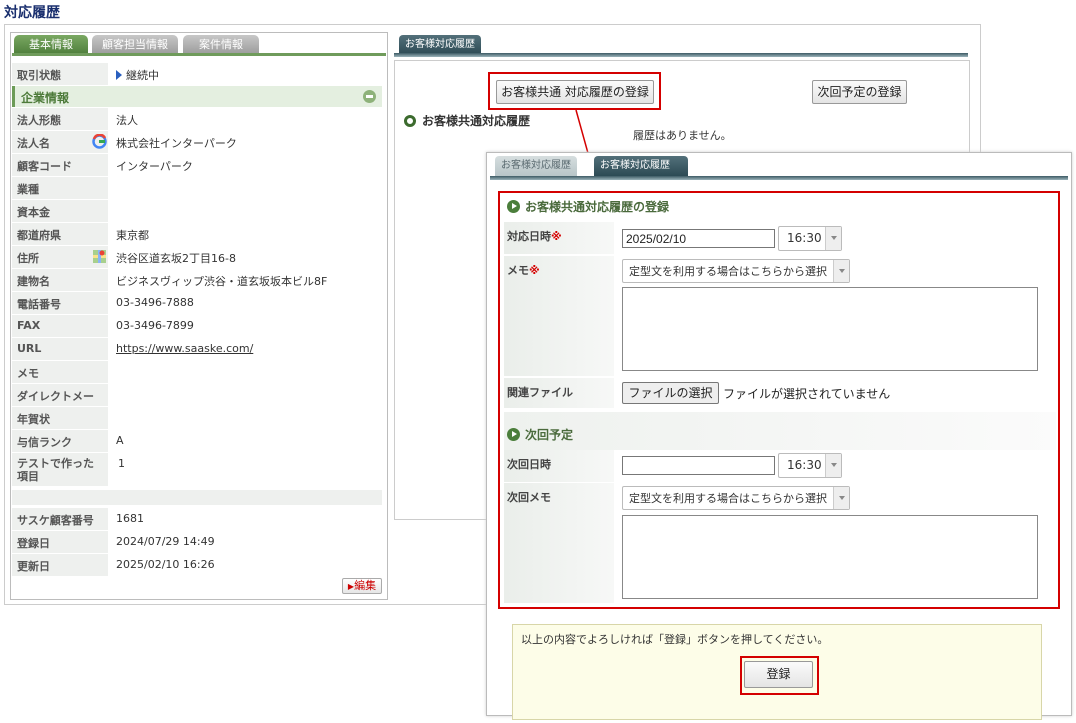 Image resolution: width=1076 pixels, height=723 pixels. I want to click on file-status: ファイルが選択されていません, so click(807, 394).